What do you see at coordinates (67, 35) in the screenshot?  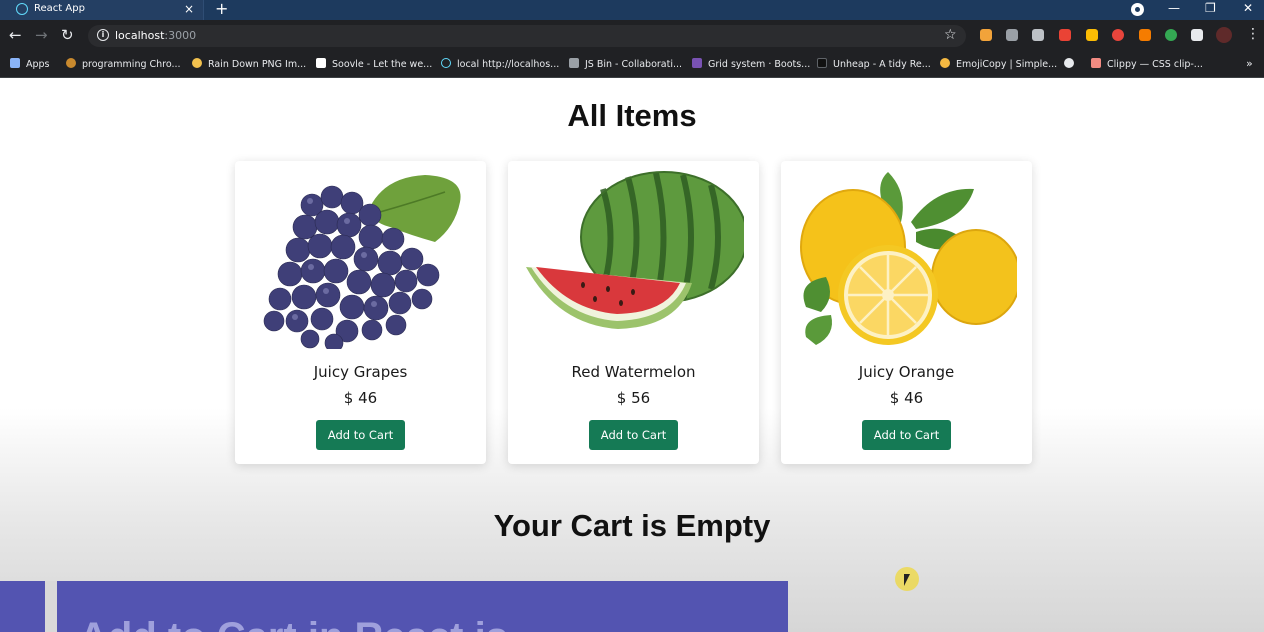 I see `reload-icon: ↻` at bounding box center [67, 35].